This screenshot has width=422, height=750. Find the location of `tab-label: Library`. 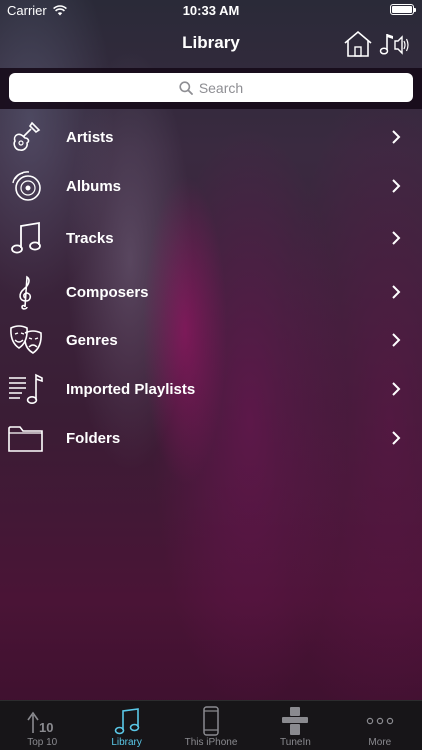

tab-label: Library is located at coordinates (126, 742).